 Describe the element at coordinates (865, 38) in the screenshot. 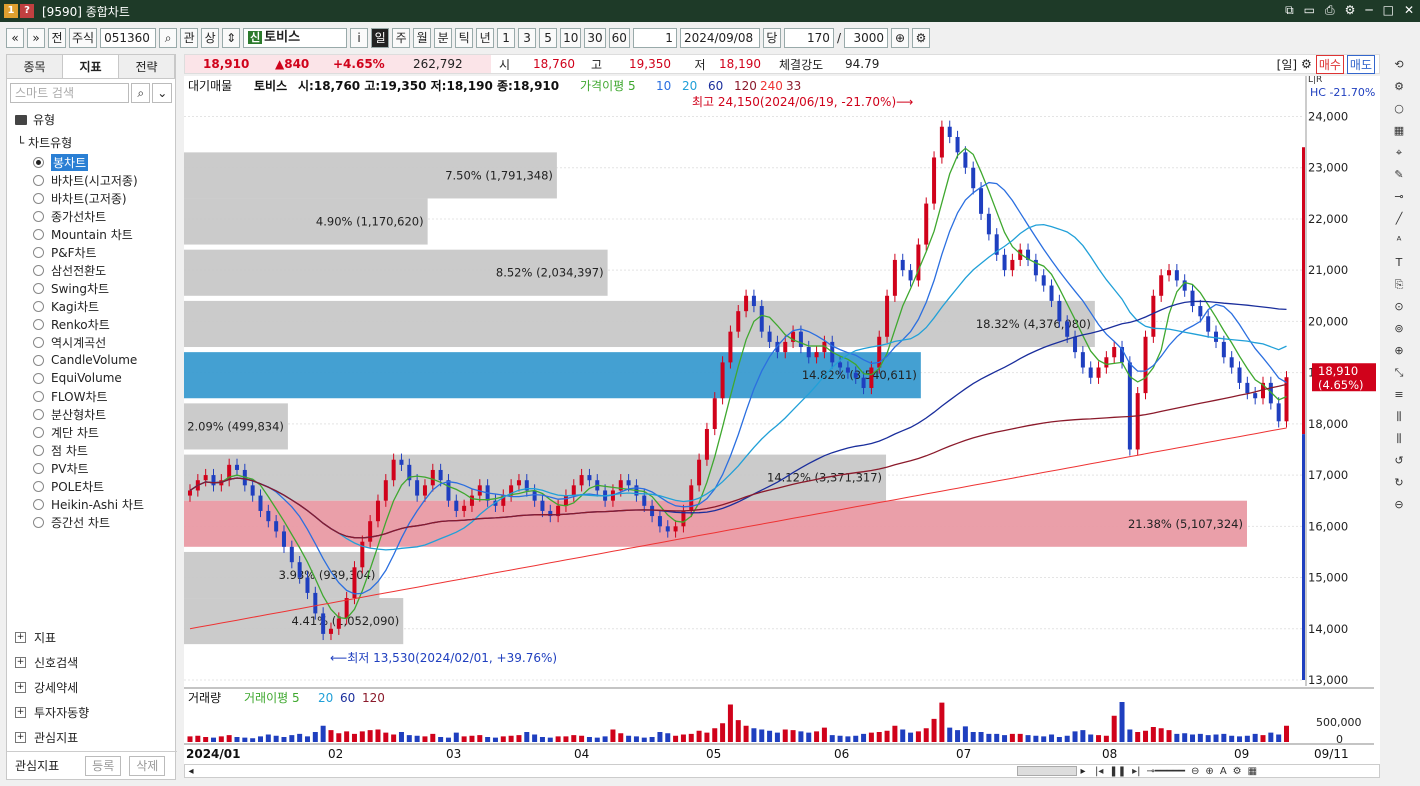

I see `total-input: 3000` at that location.